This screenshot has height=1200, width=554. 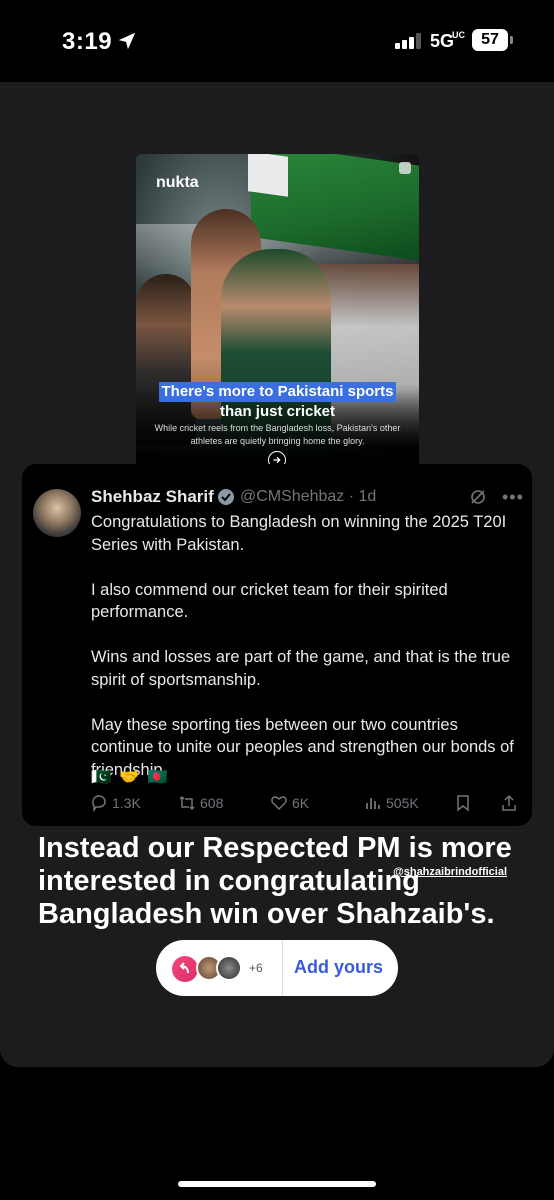 What do you see at coordinates (87, 41) in the screenshot?
I see `clock: 3:19` at bounding box center [87, 41].